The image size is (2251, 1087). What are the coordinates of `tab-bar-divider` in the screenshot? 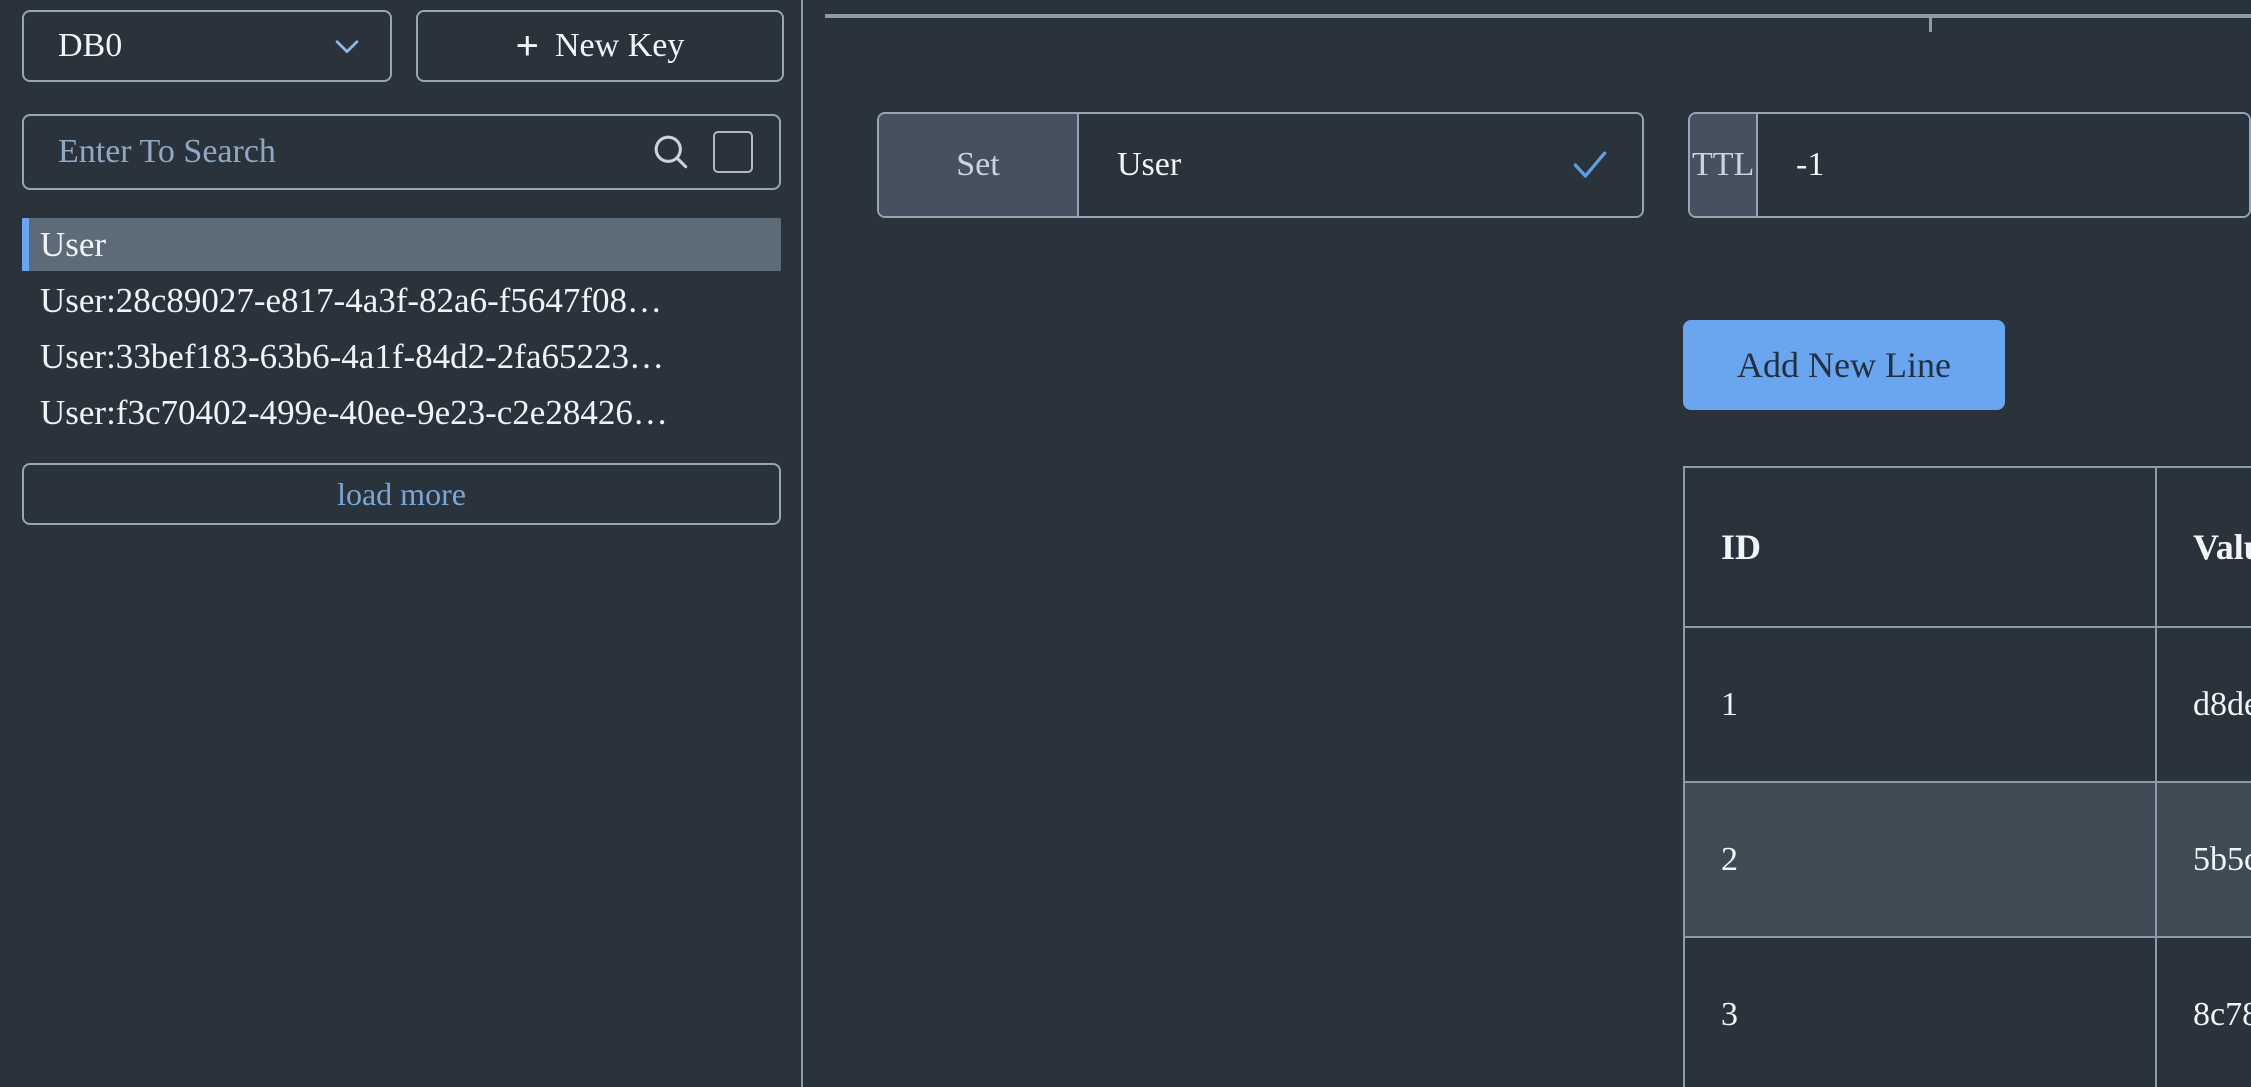 It's located at (1538, 23).